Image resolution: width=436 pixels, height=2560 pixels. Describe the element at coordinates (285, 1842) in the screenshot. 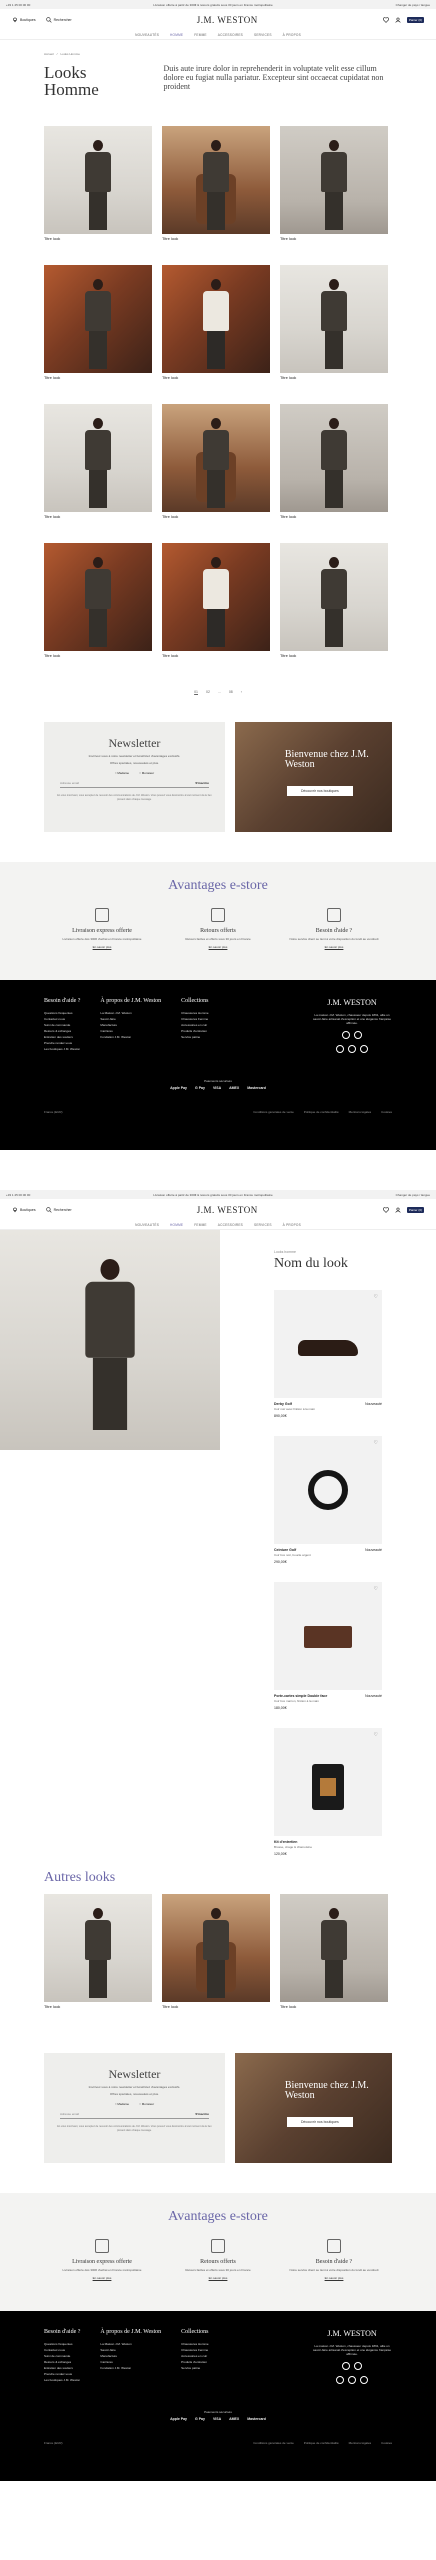

I see `product-name: Kit d'entretien` at that location.